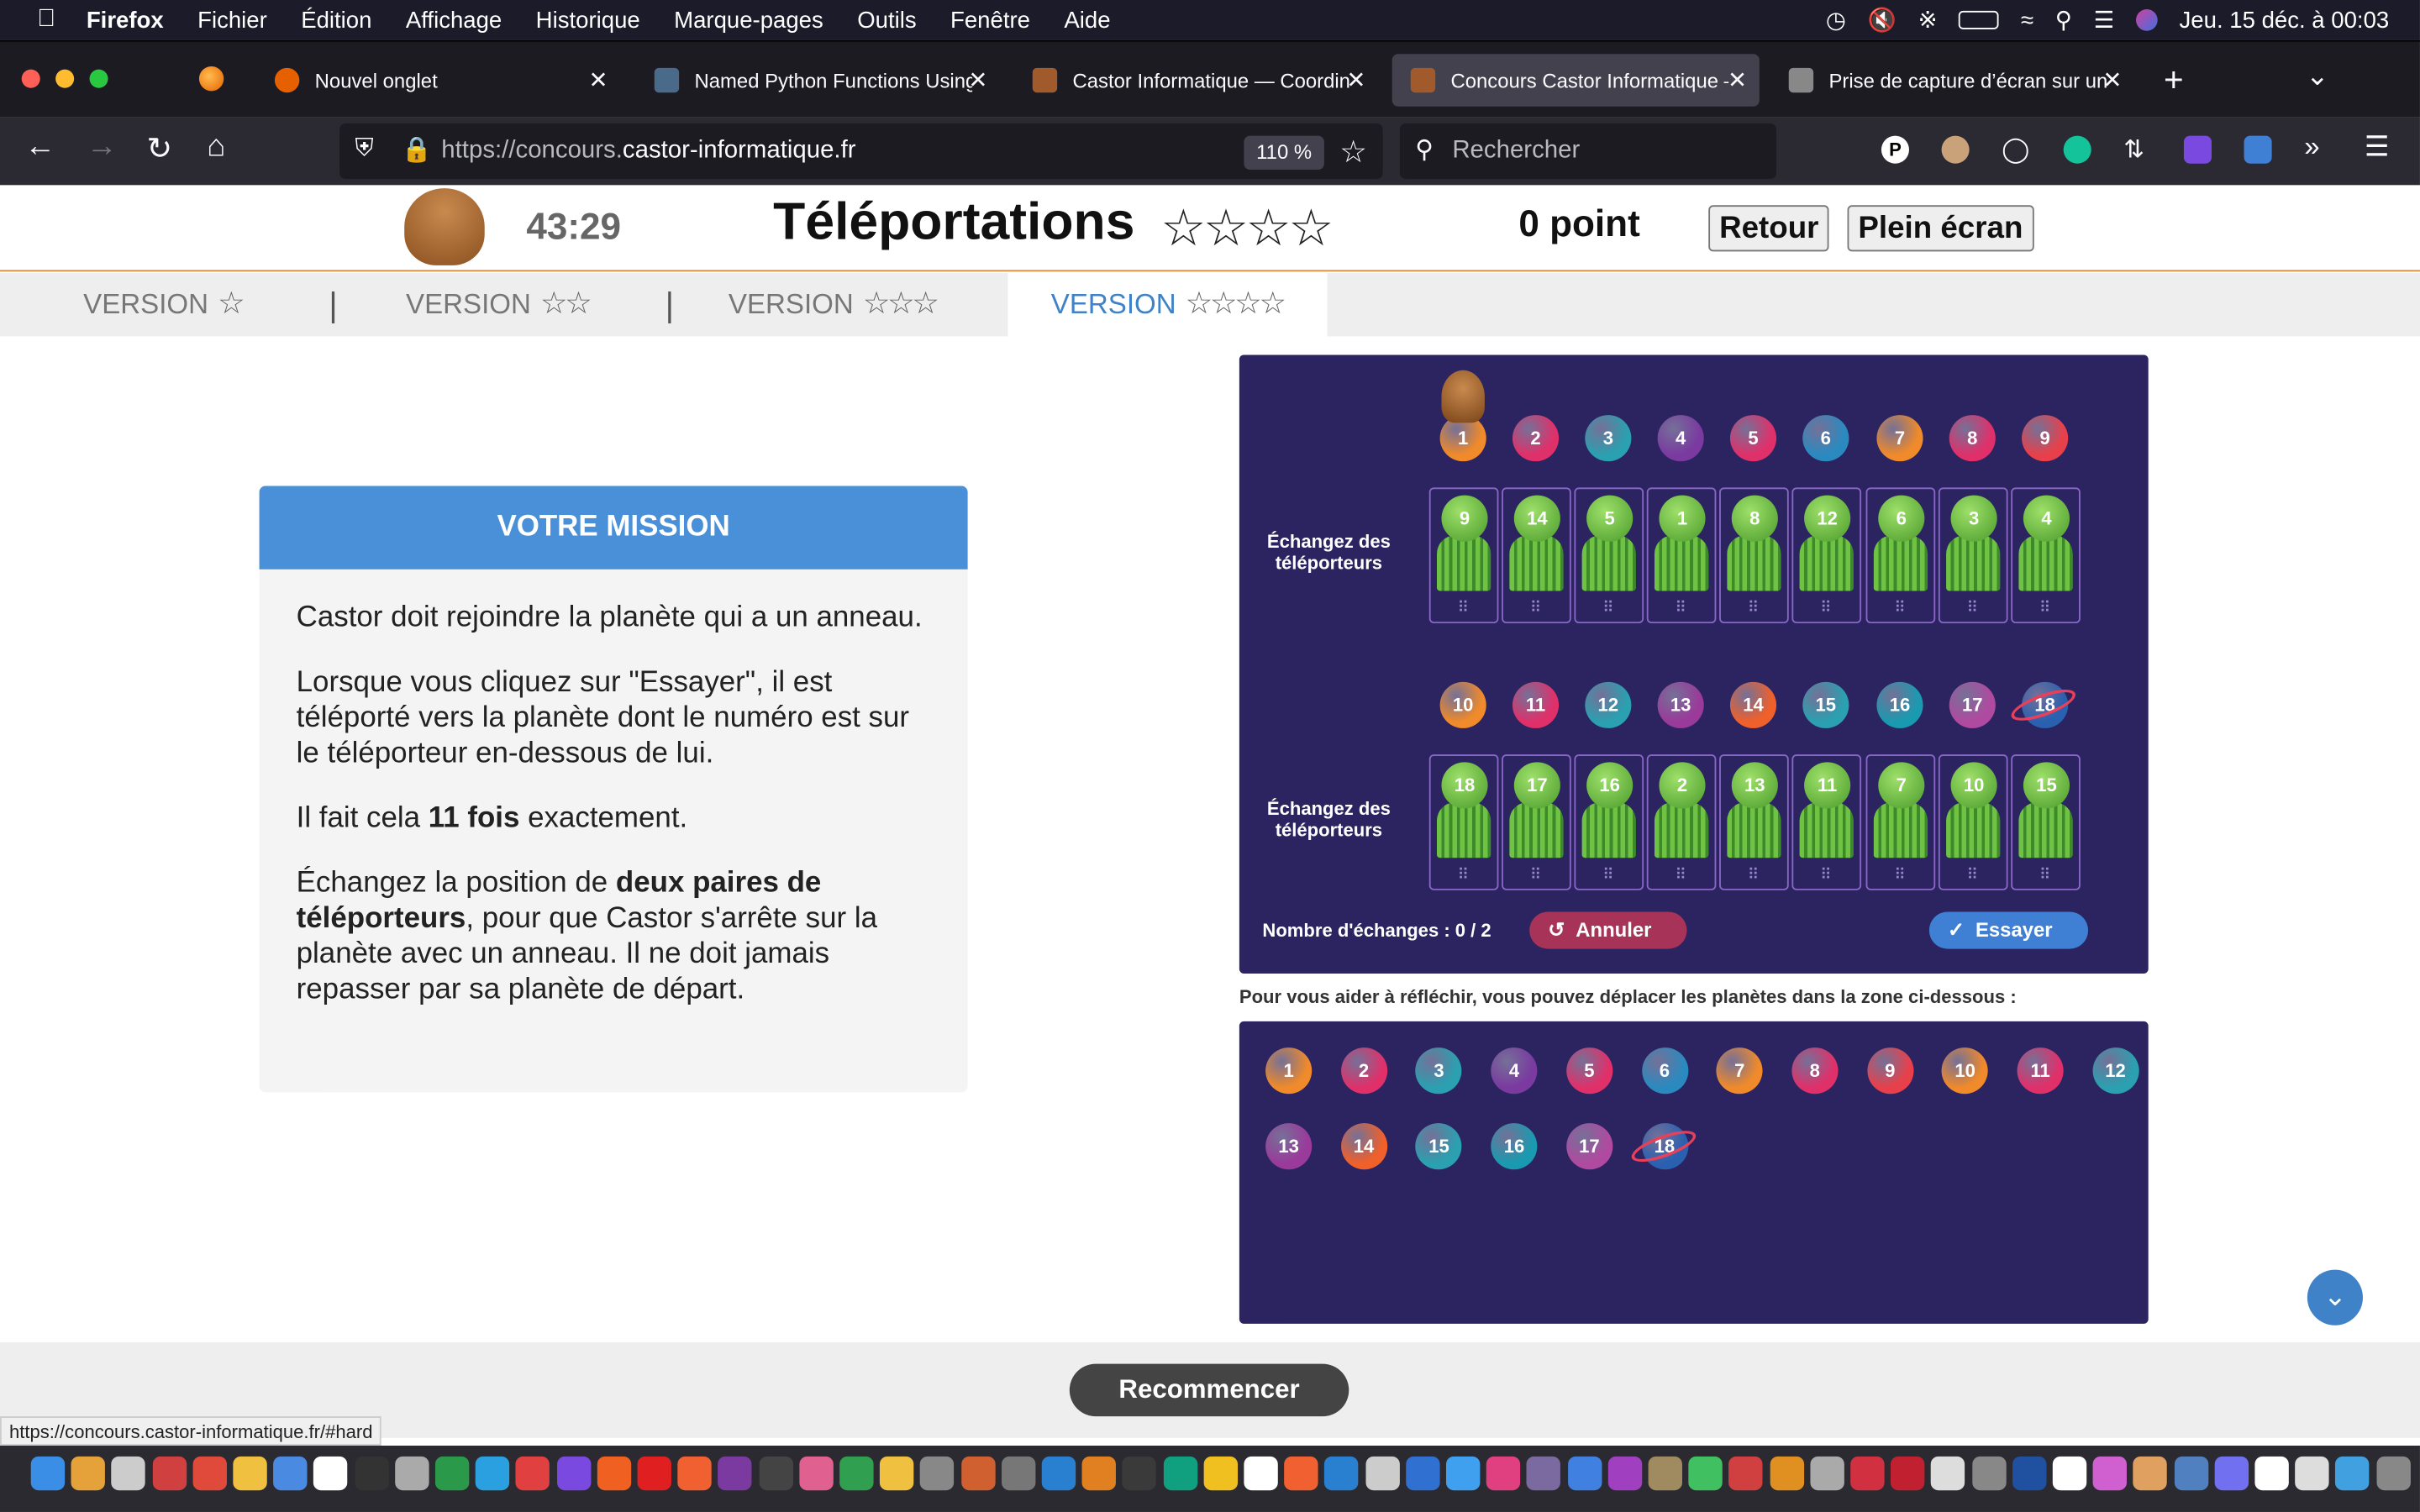 The image size is (2420, 1512). I want to click on bluetooth-icon: ※, so click(1928, 20).